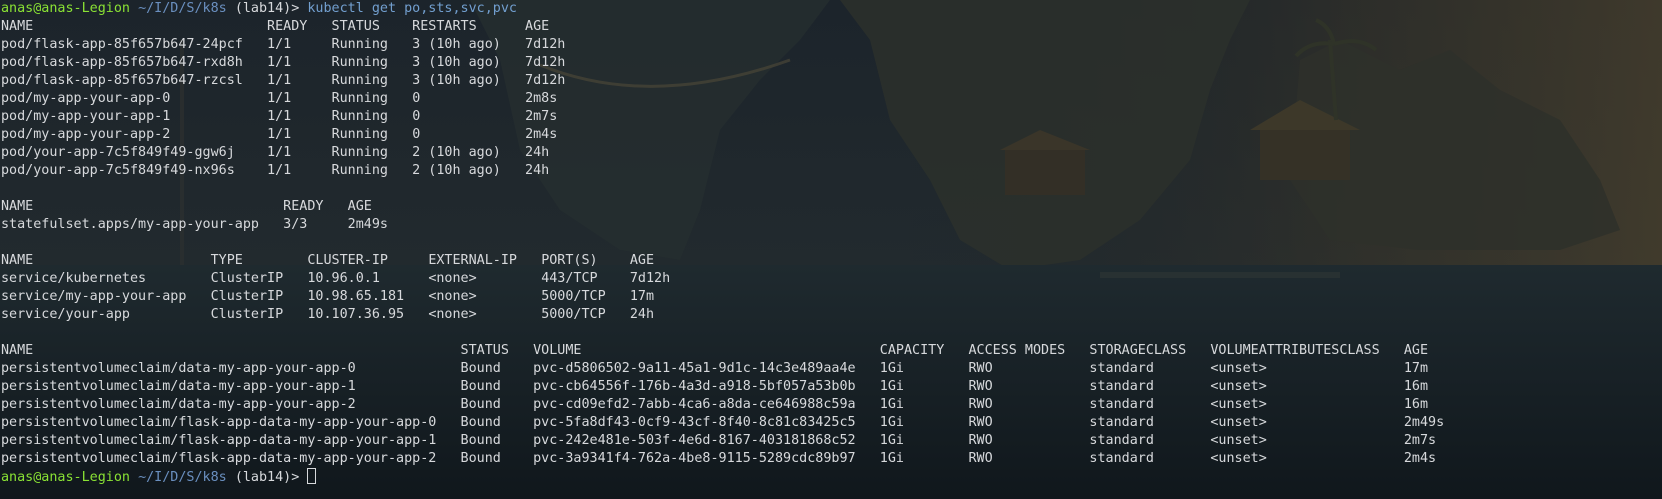 The width and height of the screenshot is (1662, 499). What do you see at coordinates (1420, 458) in the screenshot?
I see `pvc-age-cell: 2m4s` at bounding box center [1420, 458].